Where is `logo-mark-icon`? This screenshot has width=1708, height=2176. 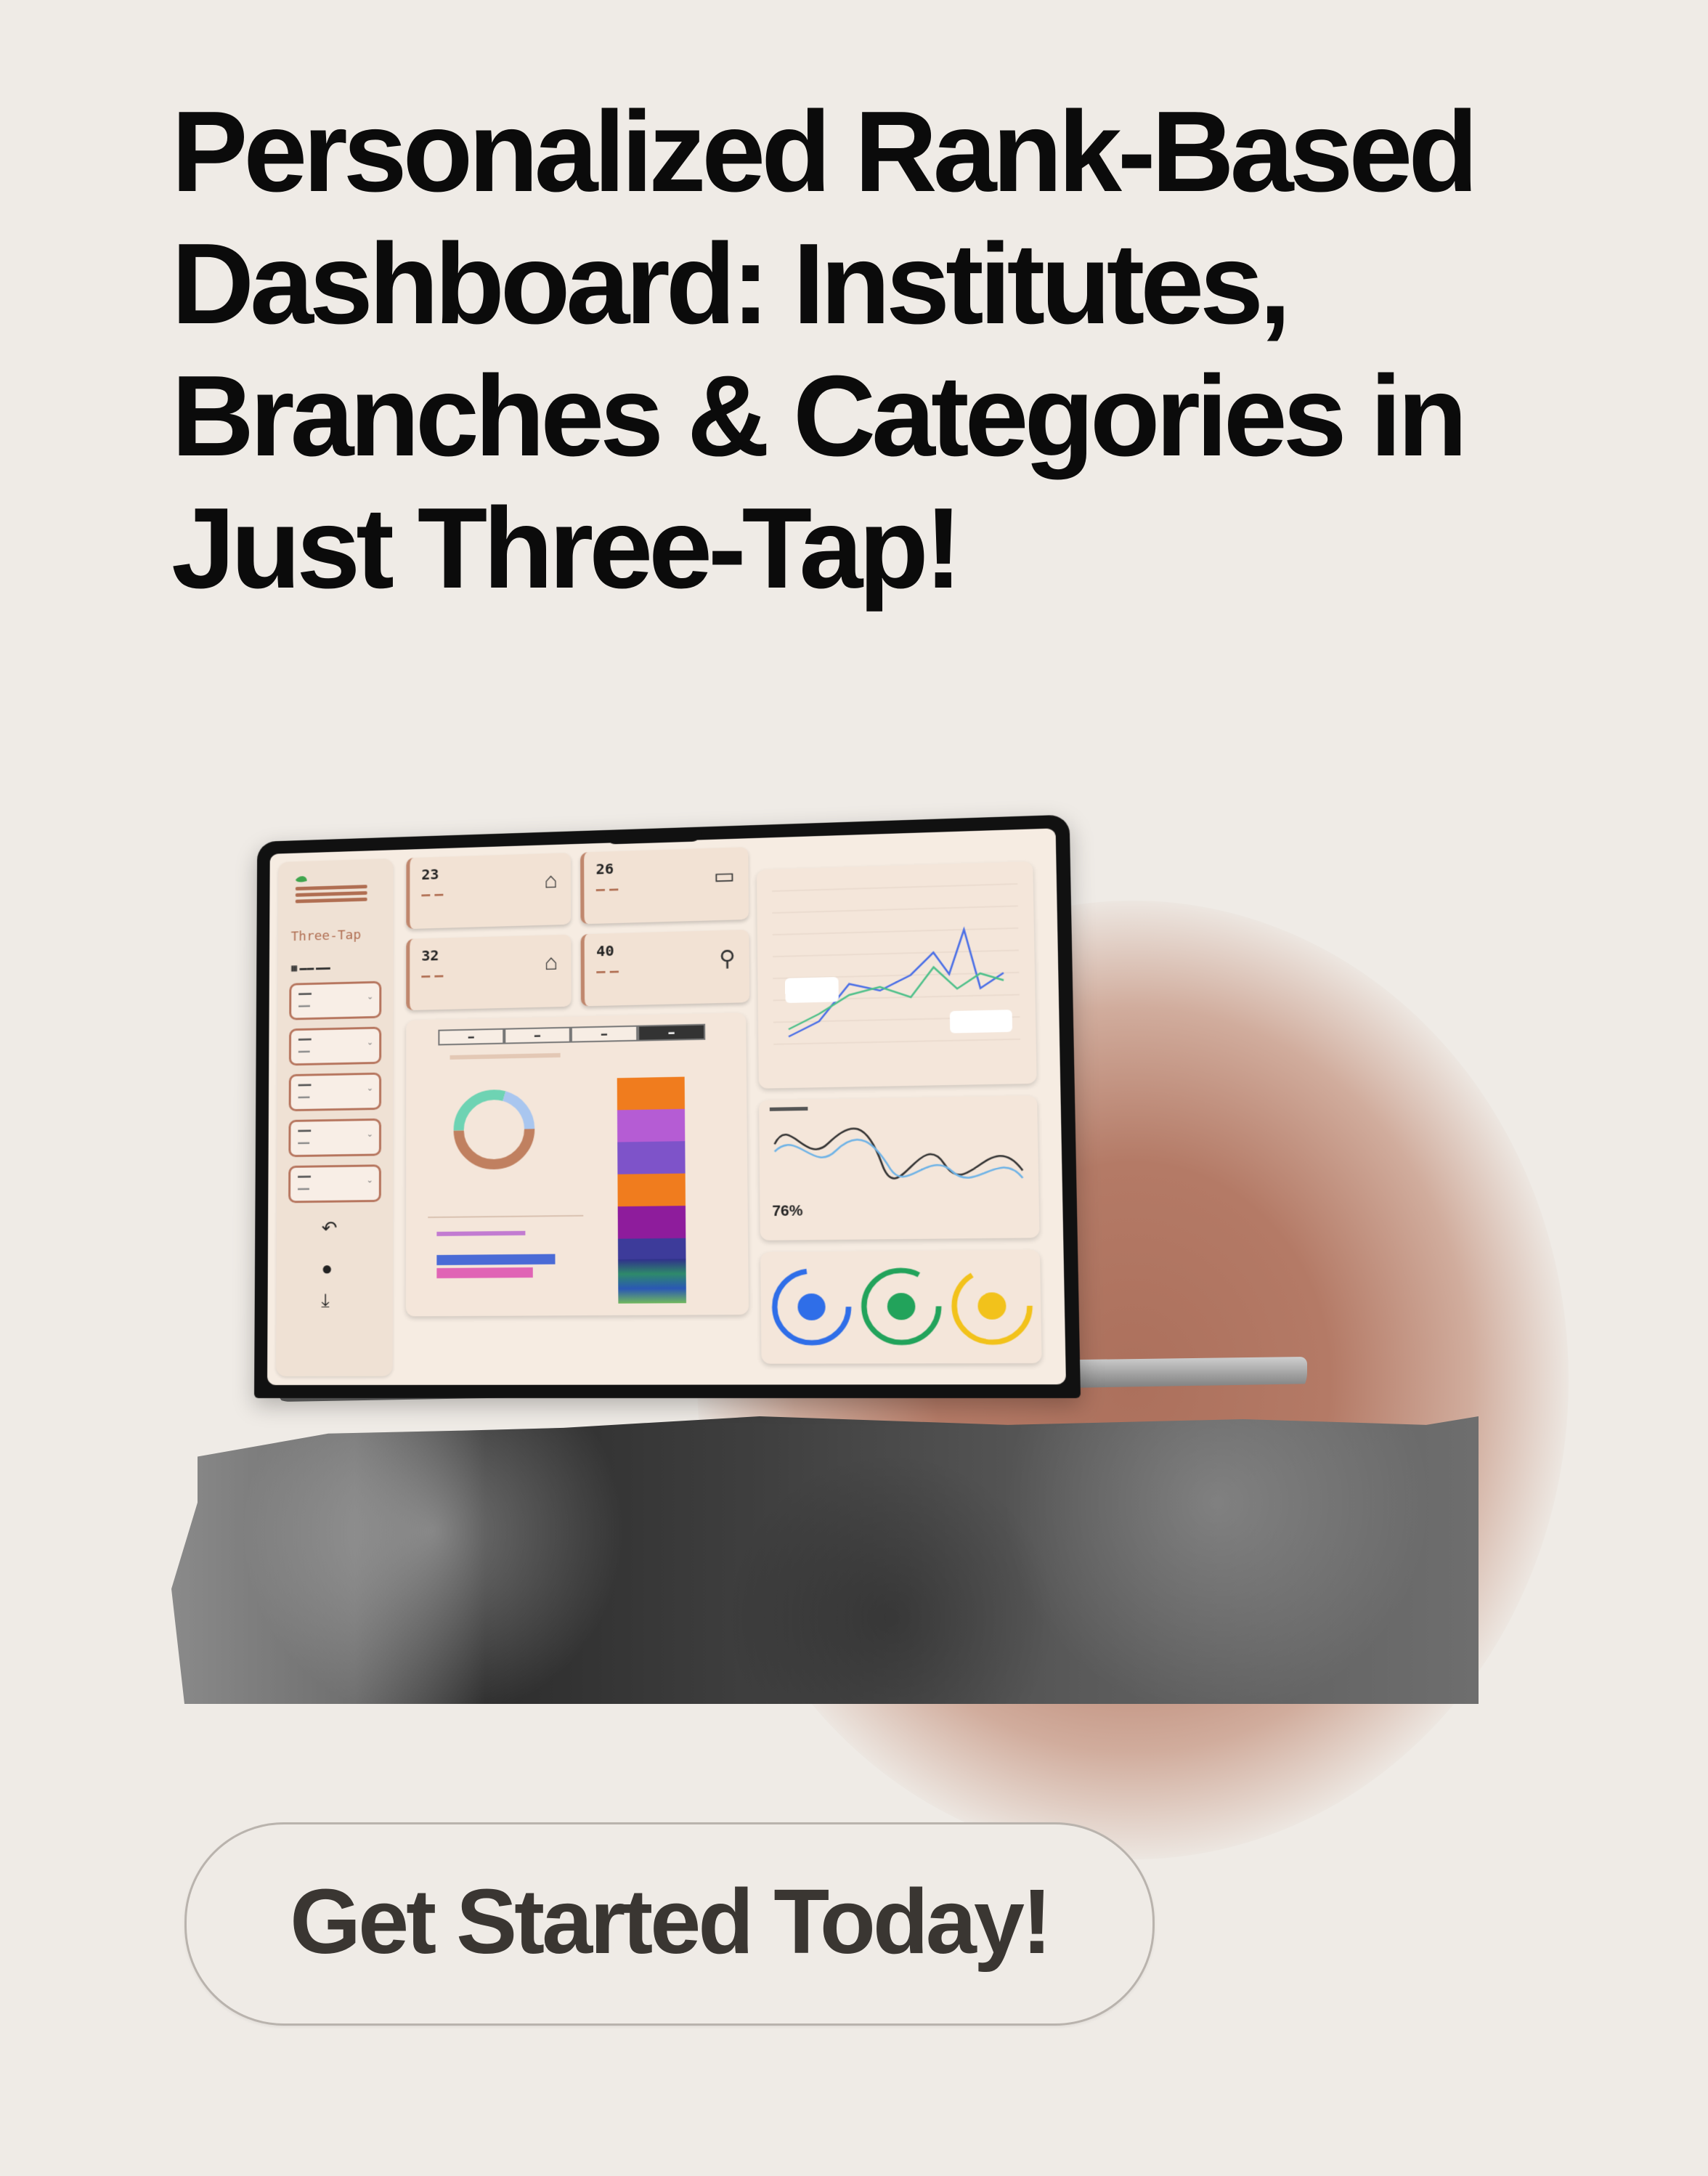 logo-mark-icon is located at coordinates (331, 890).